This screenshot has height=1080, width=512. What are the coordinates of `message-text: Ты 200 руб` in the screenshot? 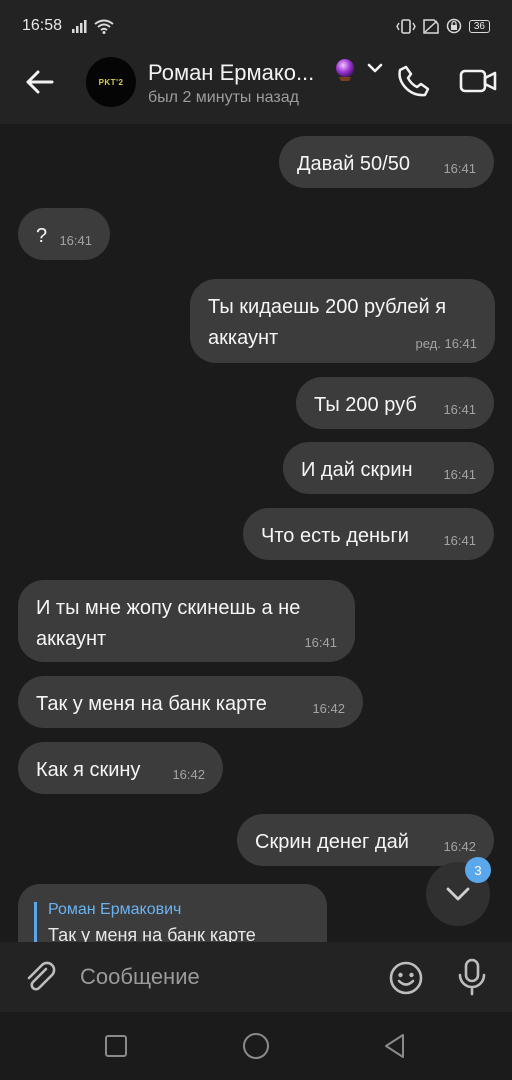 It's located at (365, 405).